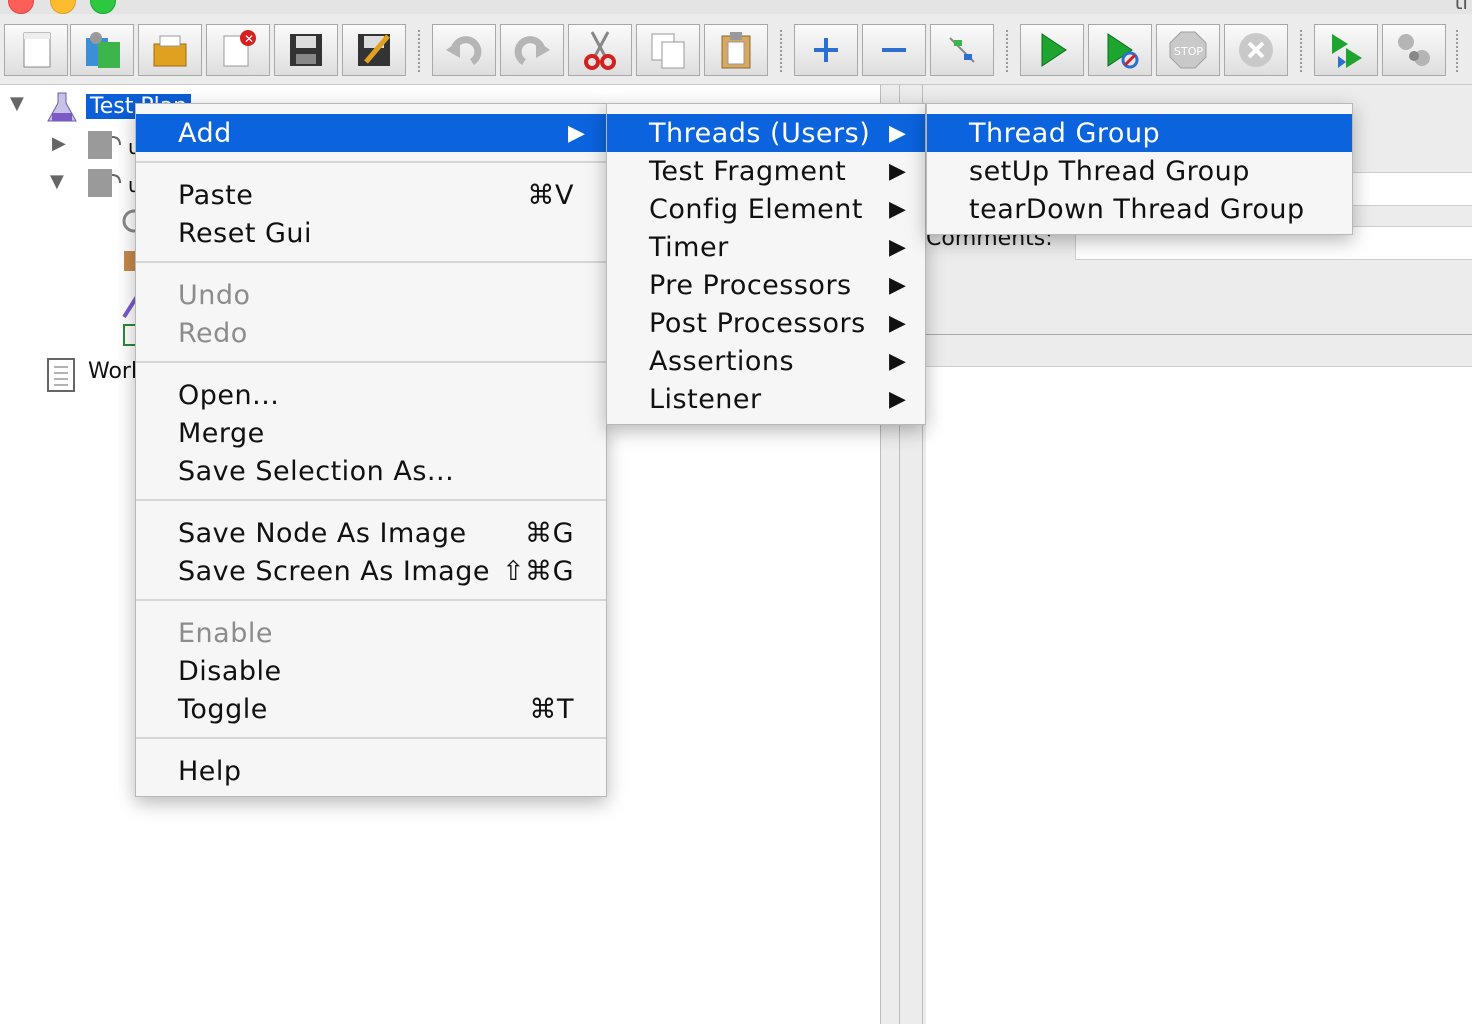 The image size is (1472, 1025). Describe the element at coordinates (225, 633) in the screenshot. I see `menu-item-label: Enable` at that location.